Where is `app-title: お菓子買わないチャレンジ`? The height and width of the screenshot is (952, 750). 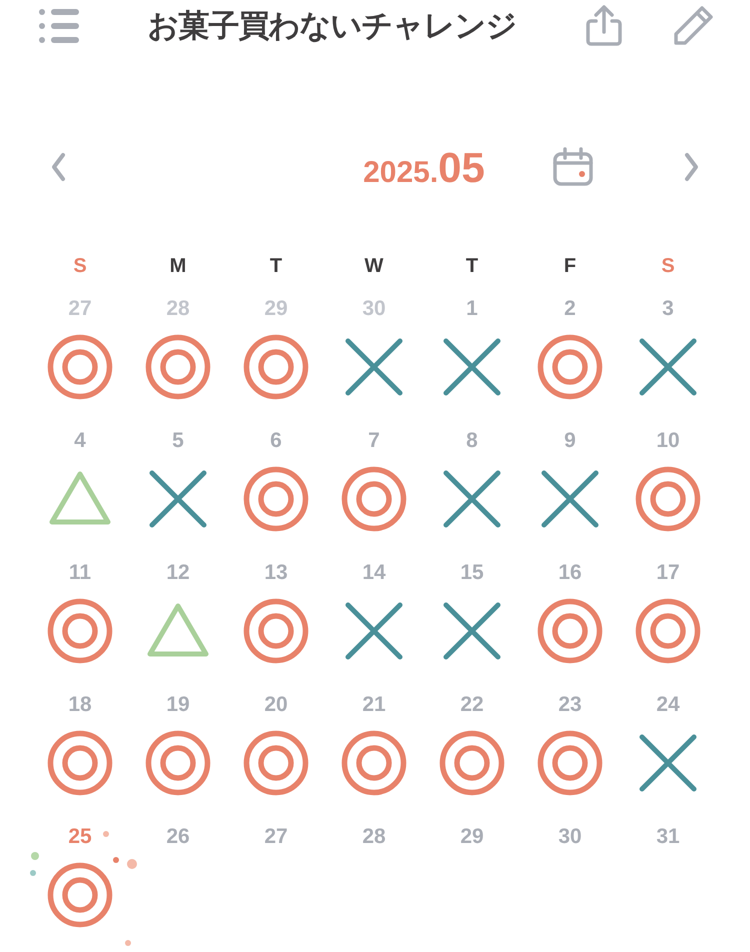 app-title: お菓子買わないチャレンジ is located at coordinates (332, 26).